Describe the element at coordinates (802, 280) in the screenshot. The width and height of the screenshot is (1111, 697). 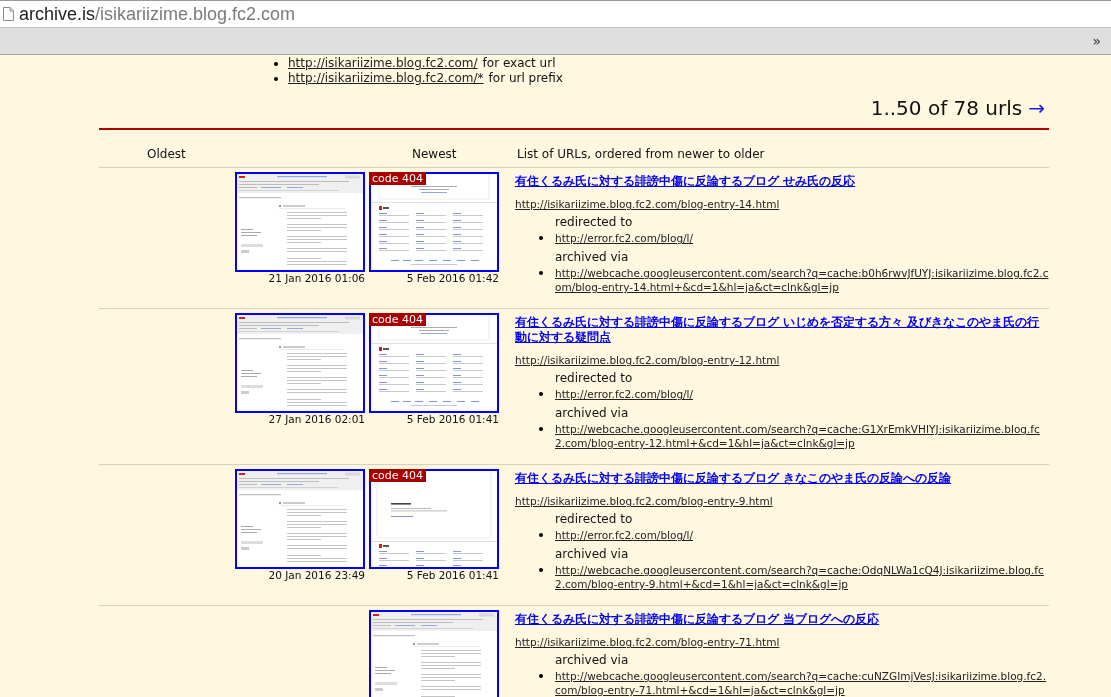
I see `detail-link: http://webcache.googleusercontent.com/search?q=cache:b0h6rwvJfUYJ:isikariizime.blog.fc2.com/blog-entry-14.html+&cd=1&hl=ja&ct=clnk&gl=jp` at that location.